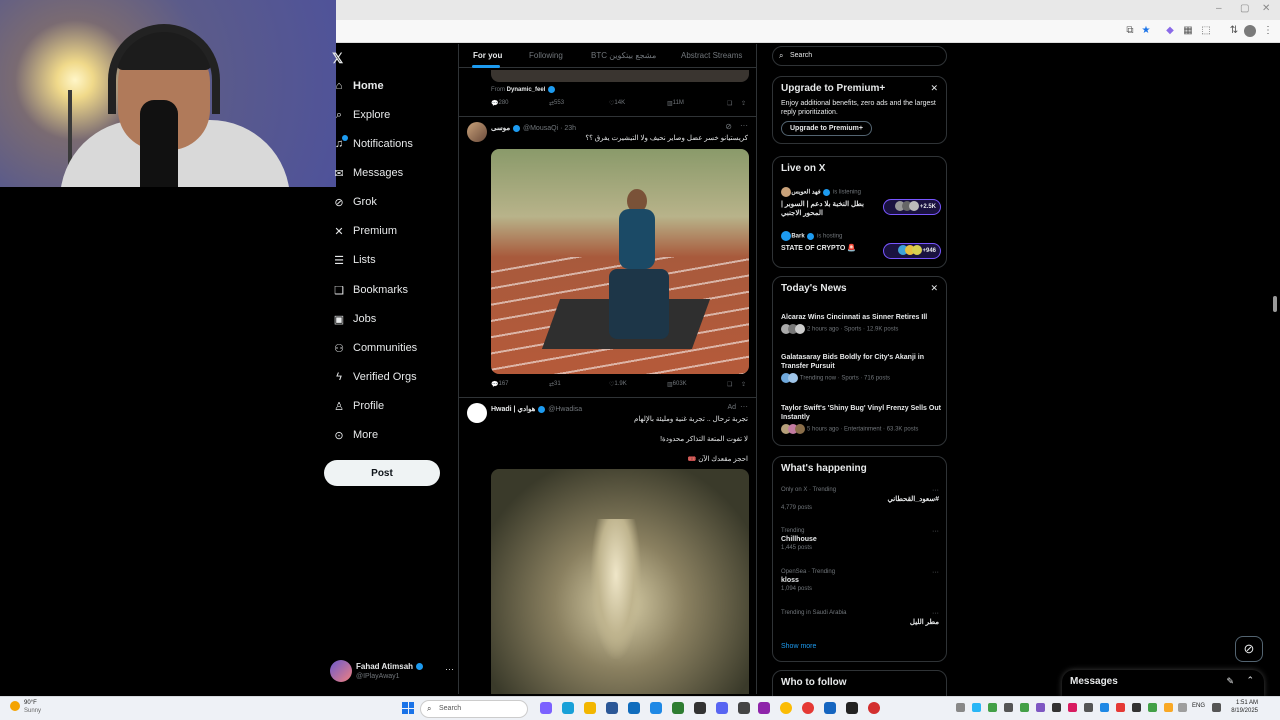 The image size is (1280, 720). What do you see at coordinates (634, 708) in the screenshot?
I see `outlook-icon` at bounding box center [634, 708].